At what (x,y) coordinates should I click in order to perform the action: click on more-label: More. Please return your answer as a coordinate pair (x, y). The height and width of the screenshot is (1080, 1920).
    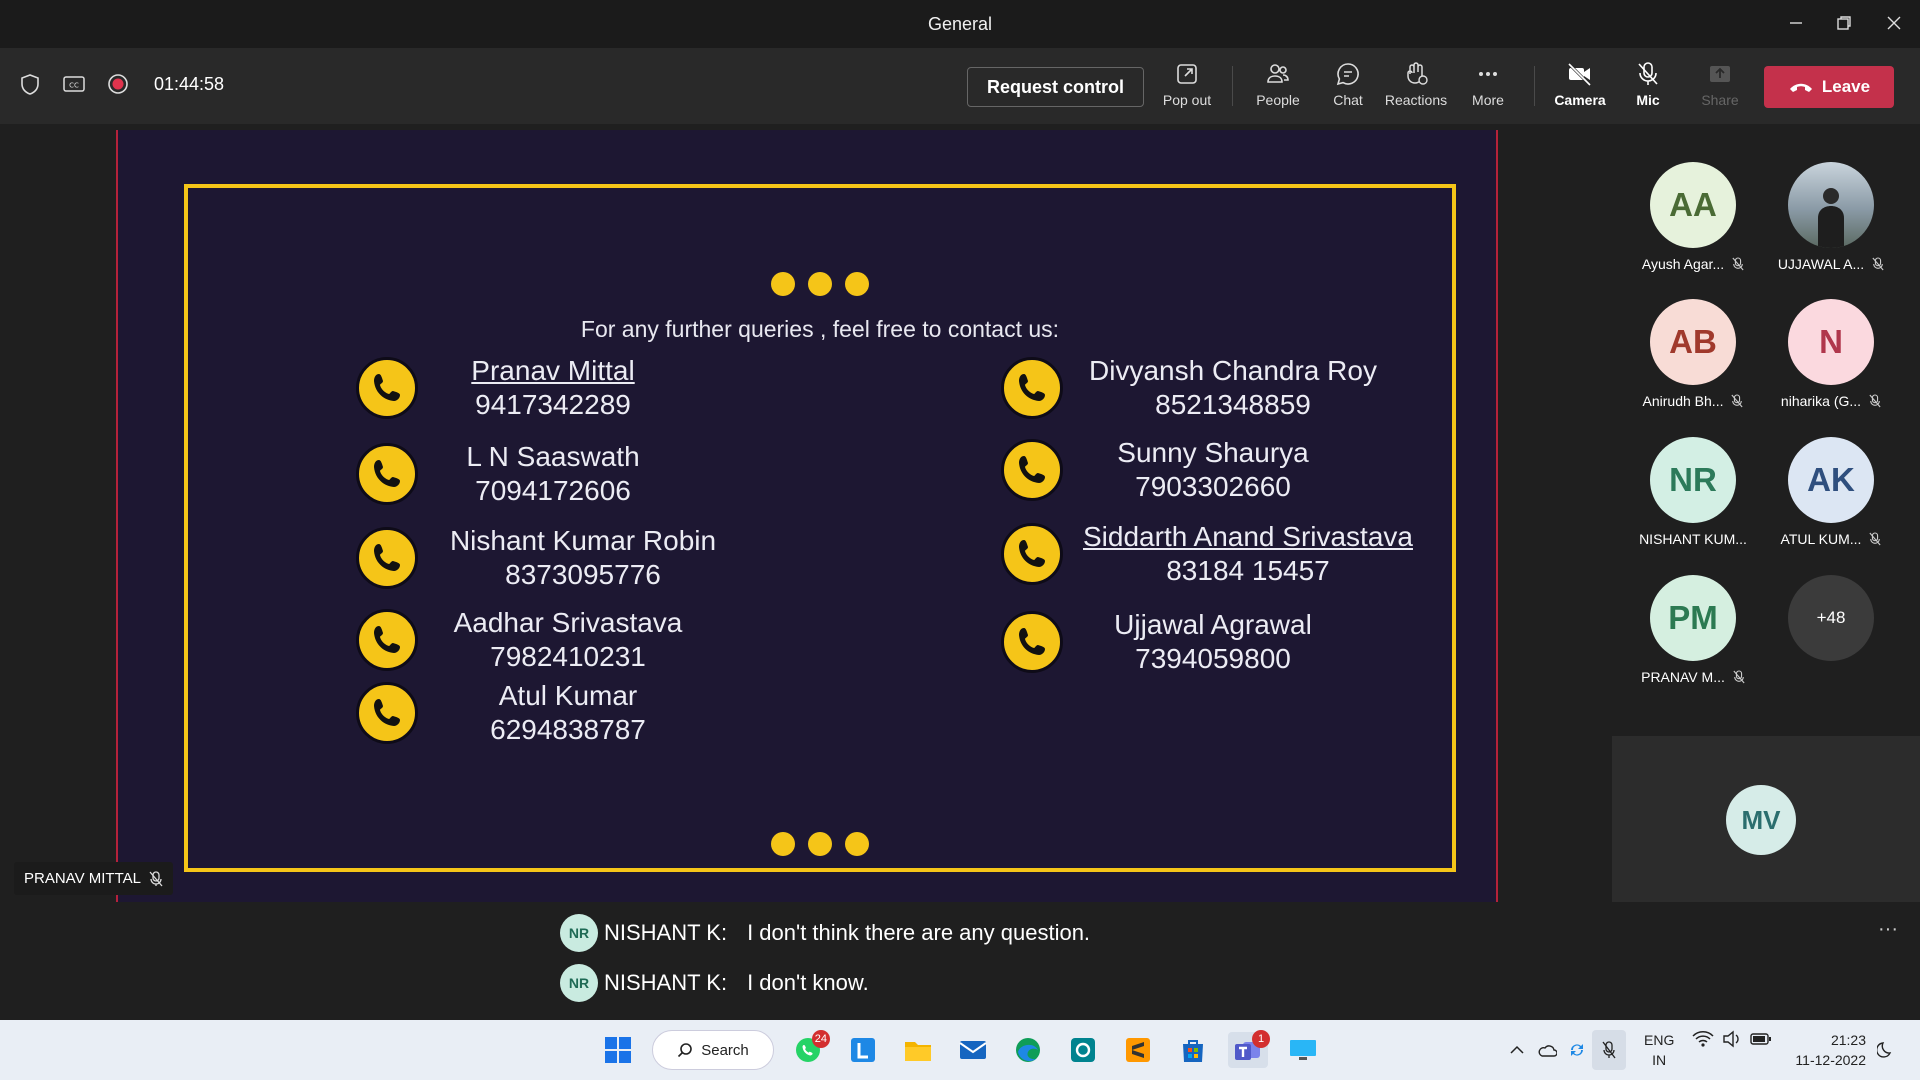
    Looking at the image, I should click on (1488, 100).